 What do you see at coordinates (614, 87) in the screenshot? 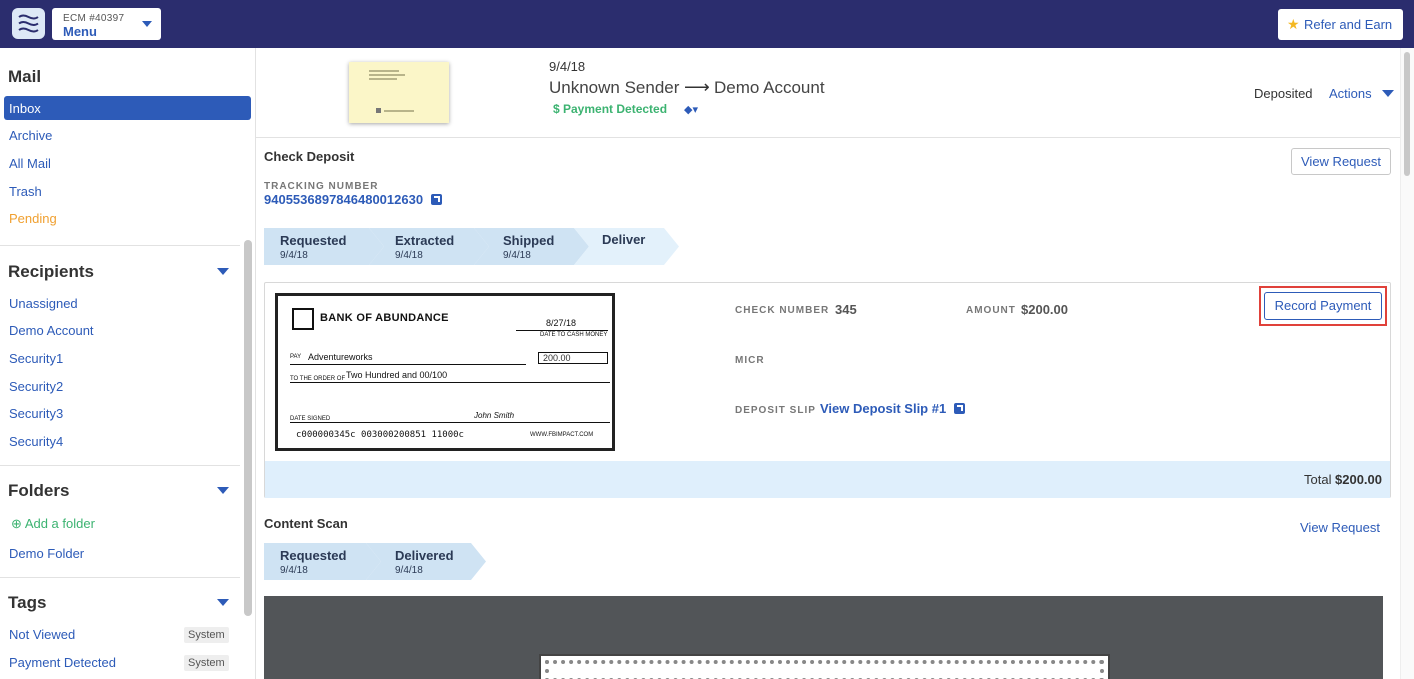
I see `mail-sender: Unknown Sender` at bounding box center [614, 87].